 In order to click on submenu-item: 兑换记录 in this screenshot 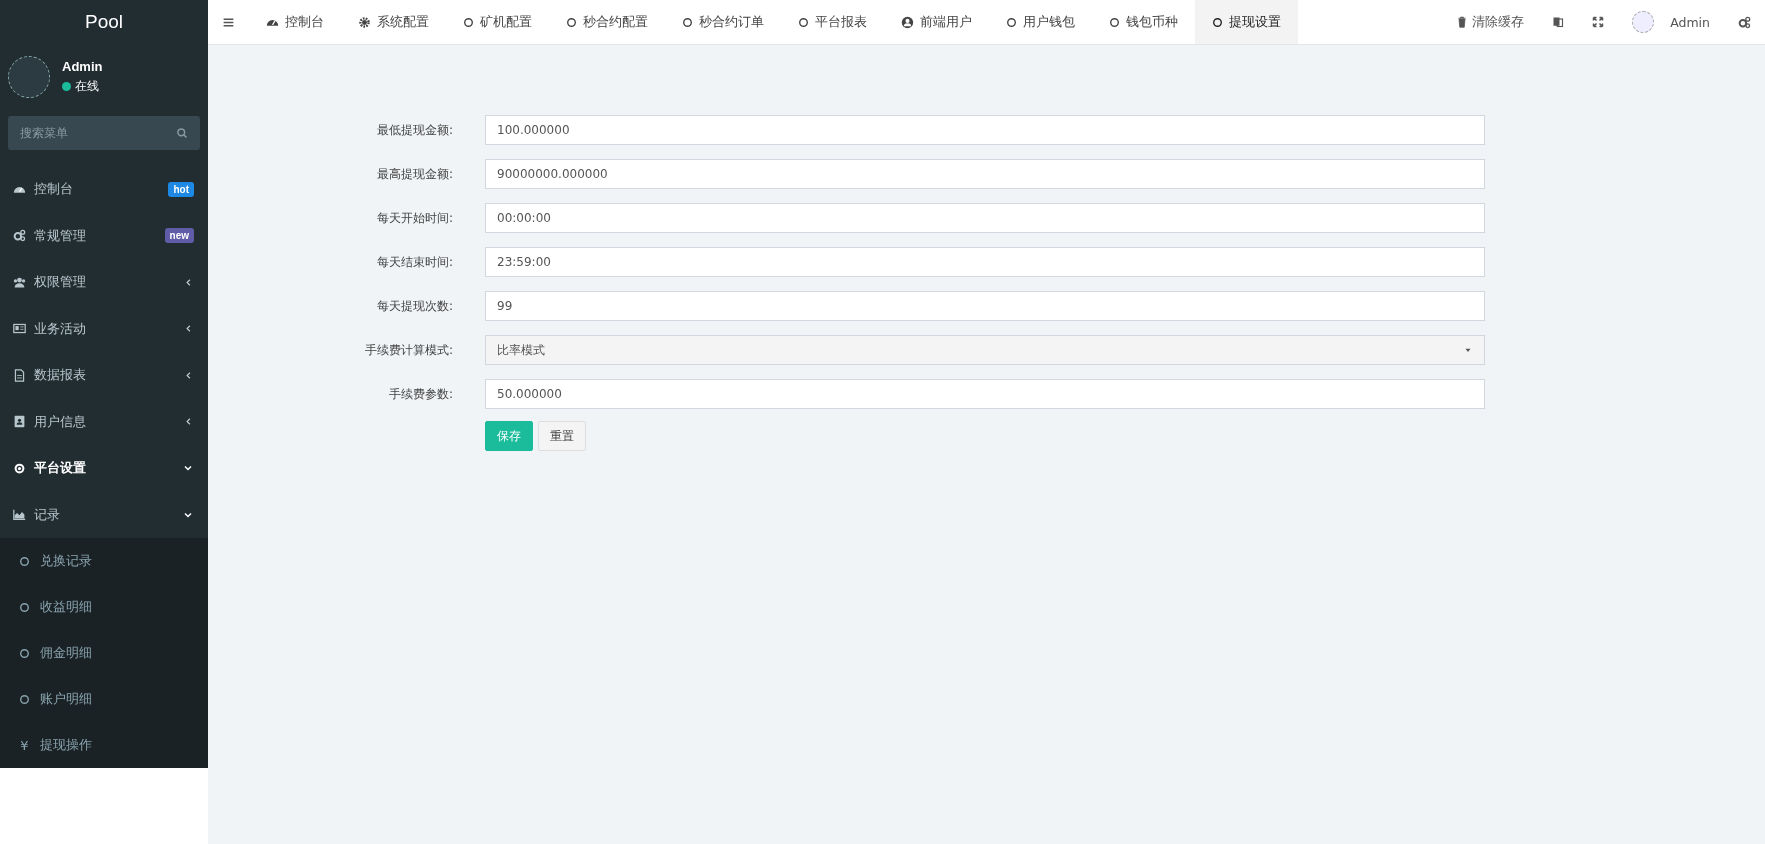, I will do `click(104, 561)`.